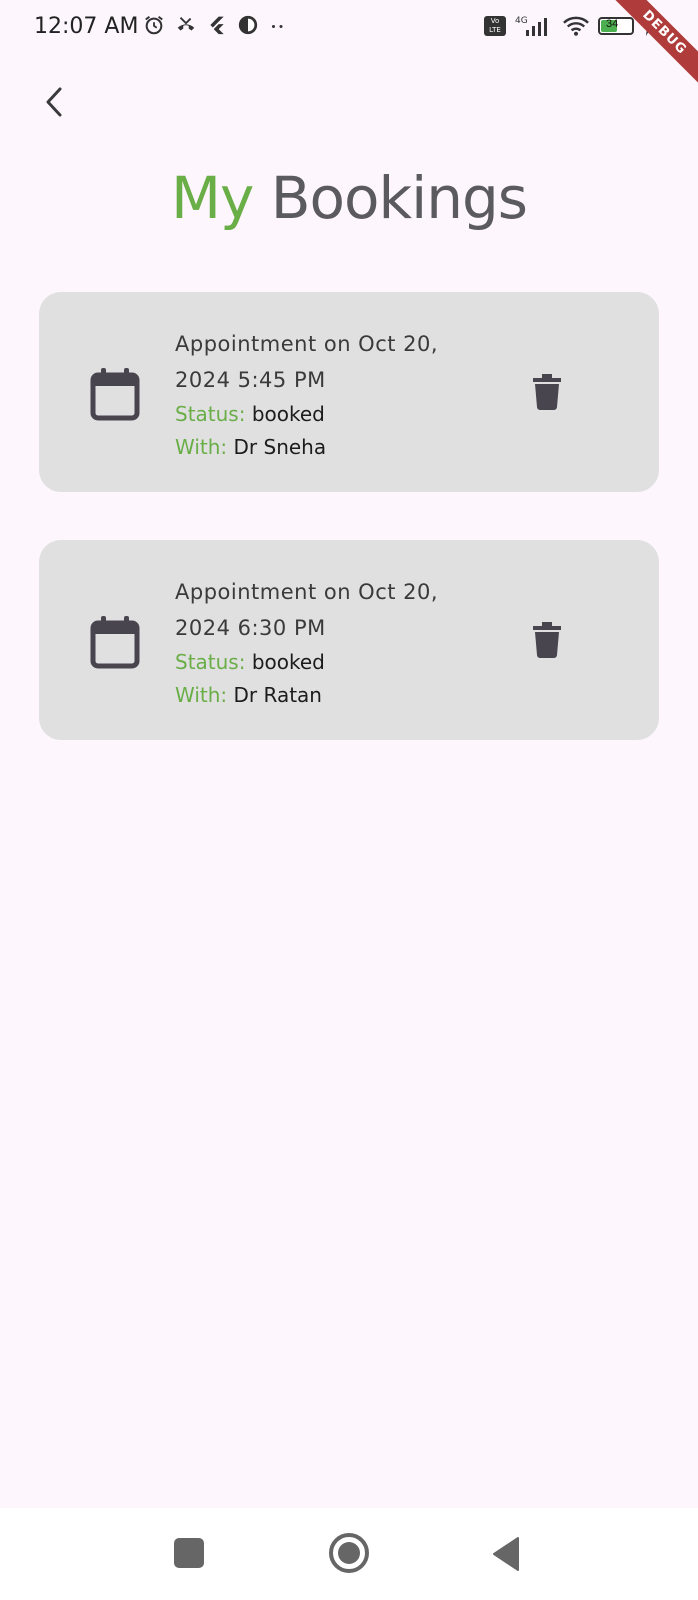  I want to click on doctor-name: Dr Sneha, so click(280, 447).